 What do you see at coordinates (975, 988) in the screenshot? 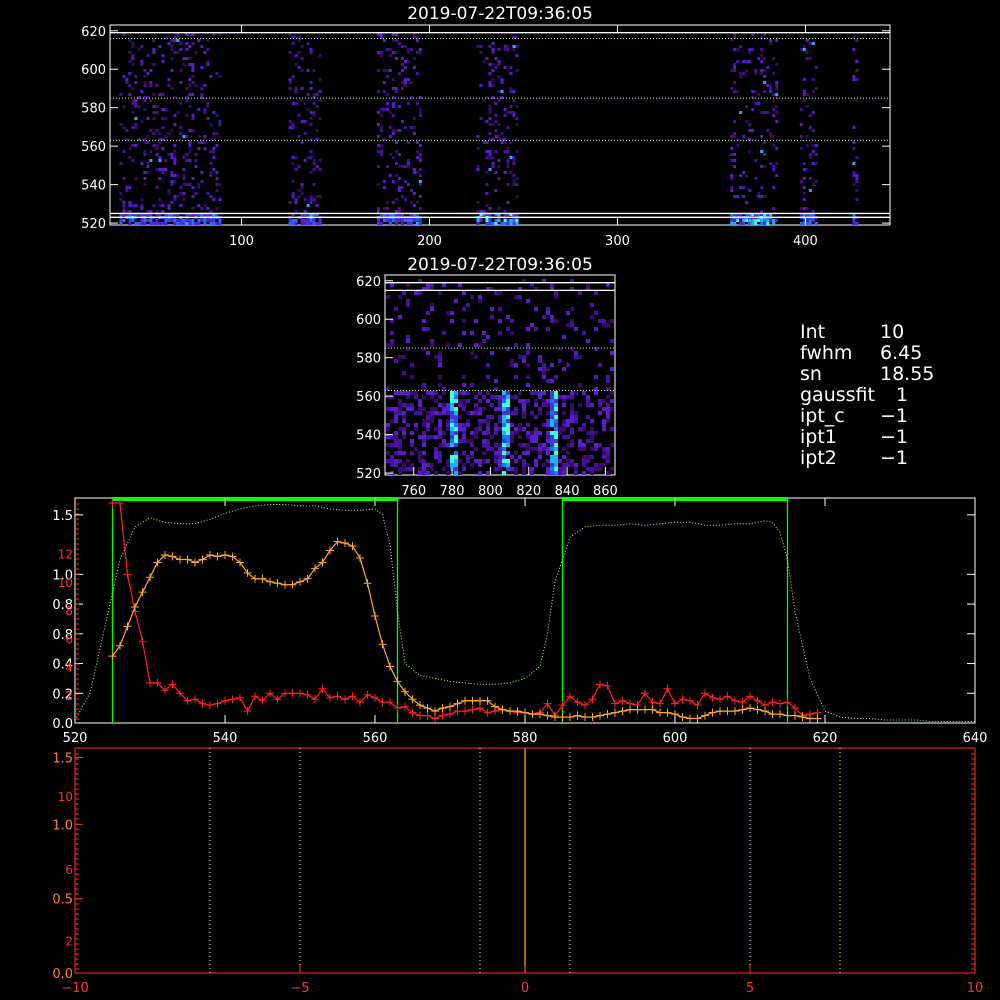
I see `x-tick-label: 10` at bounding box center [975, 988].